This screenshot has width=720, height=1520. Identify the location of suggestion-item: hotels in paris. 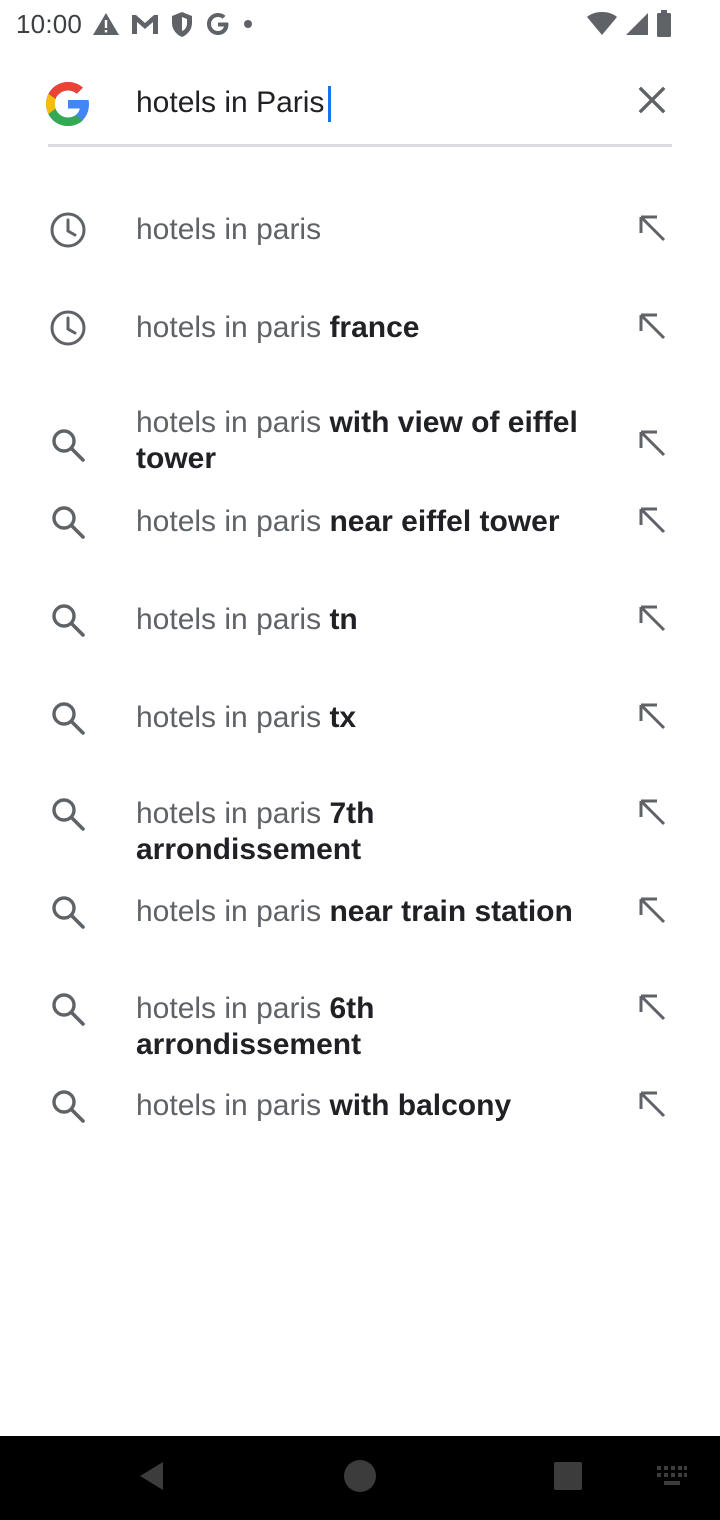
(360, 230).